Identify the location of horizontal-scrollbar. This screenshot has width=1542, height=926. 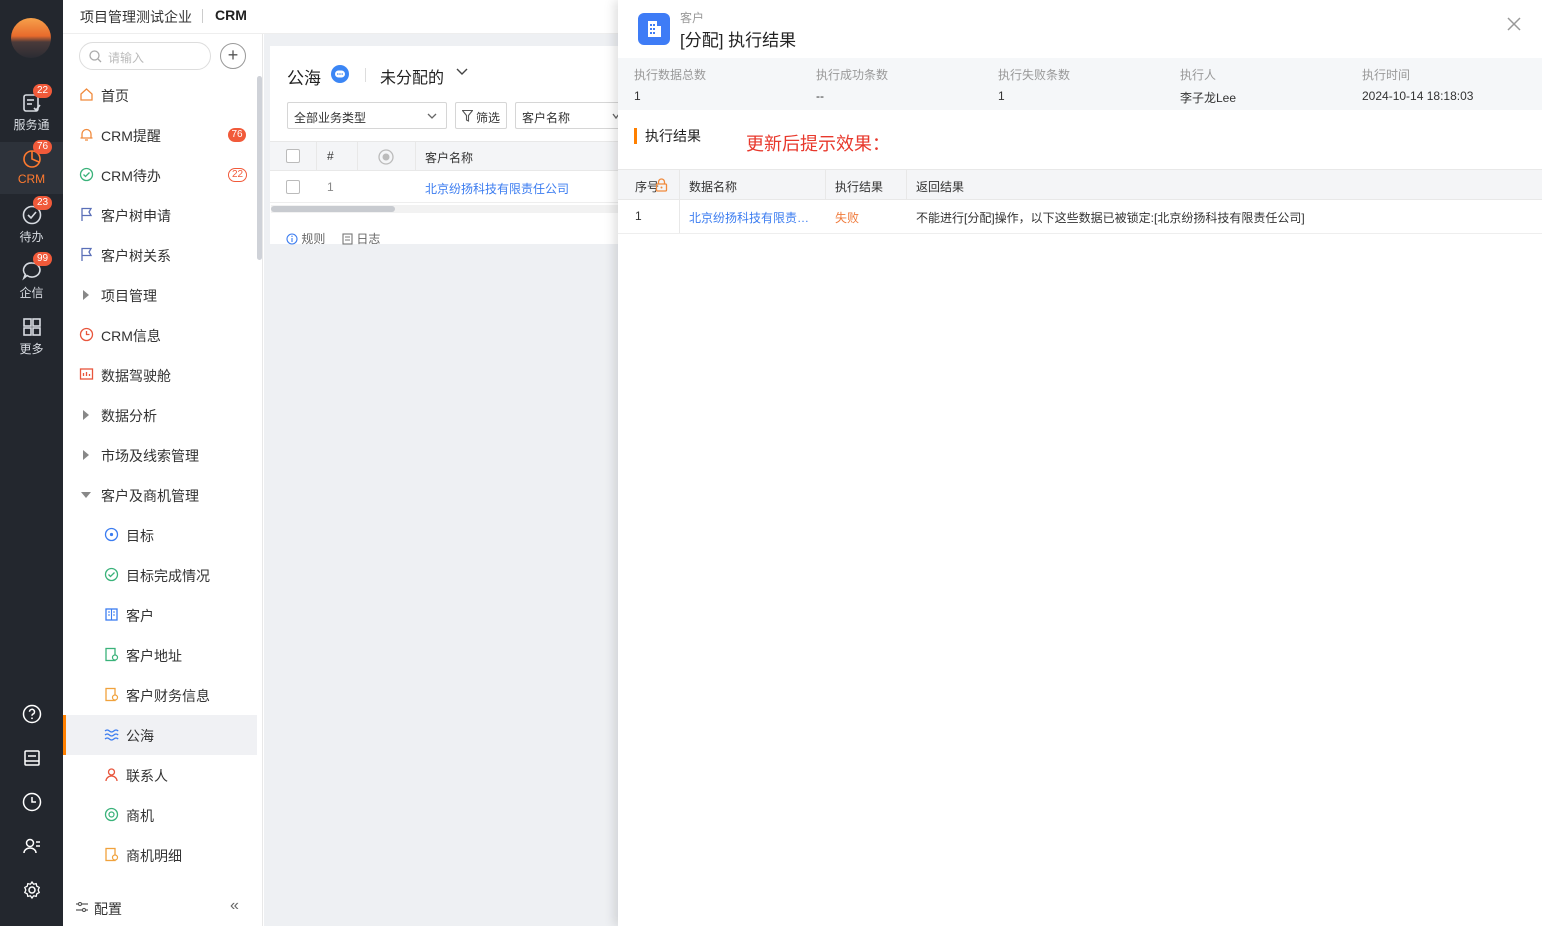
(444, 209).